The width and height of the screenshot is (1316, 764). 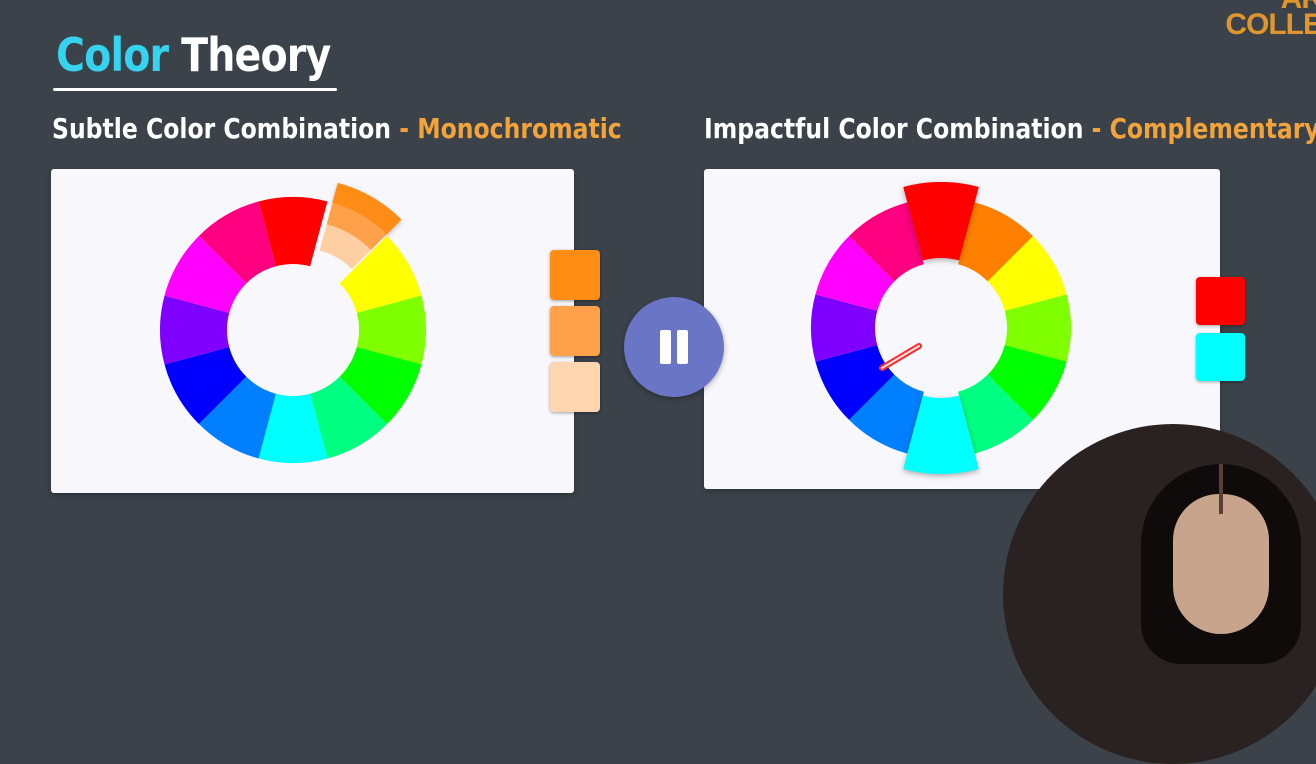 I want to click on right-heading-kind: Complementary, so click(x=1212, y=128).